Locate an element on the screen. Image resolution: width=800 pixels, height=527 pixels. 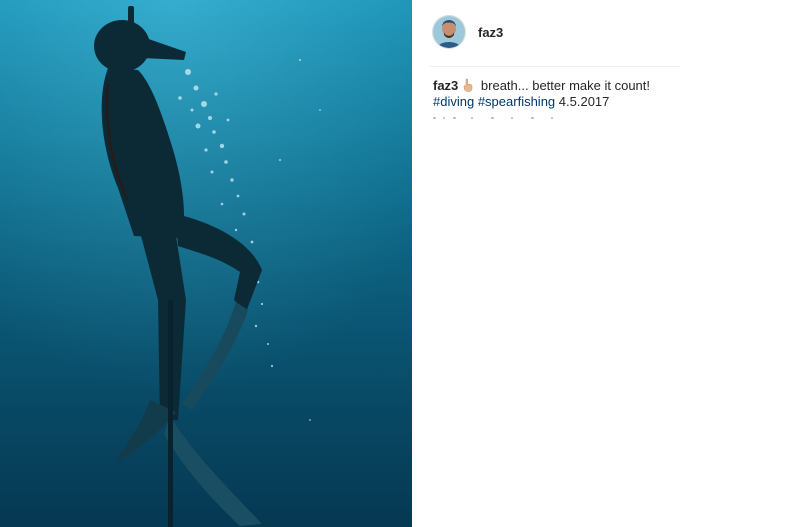
header-divider is located at coordinates (555, 66).